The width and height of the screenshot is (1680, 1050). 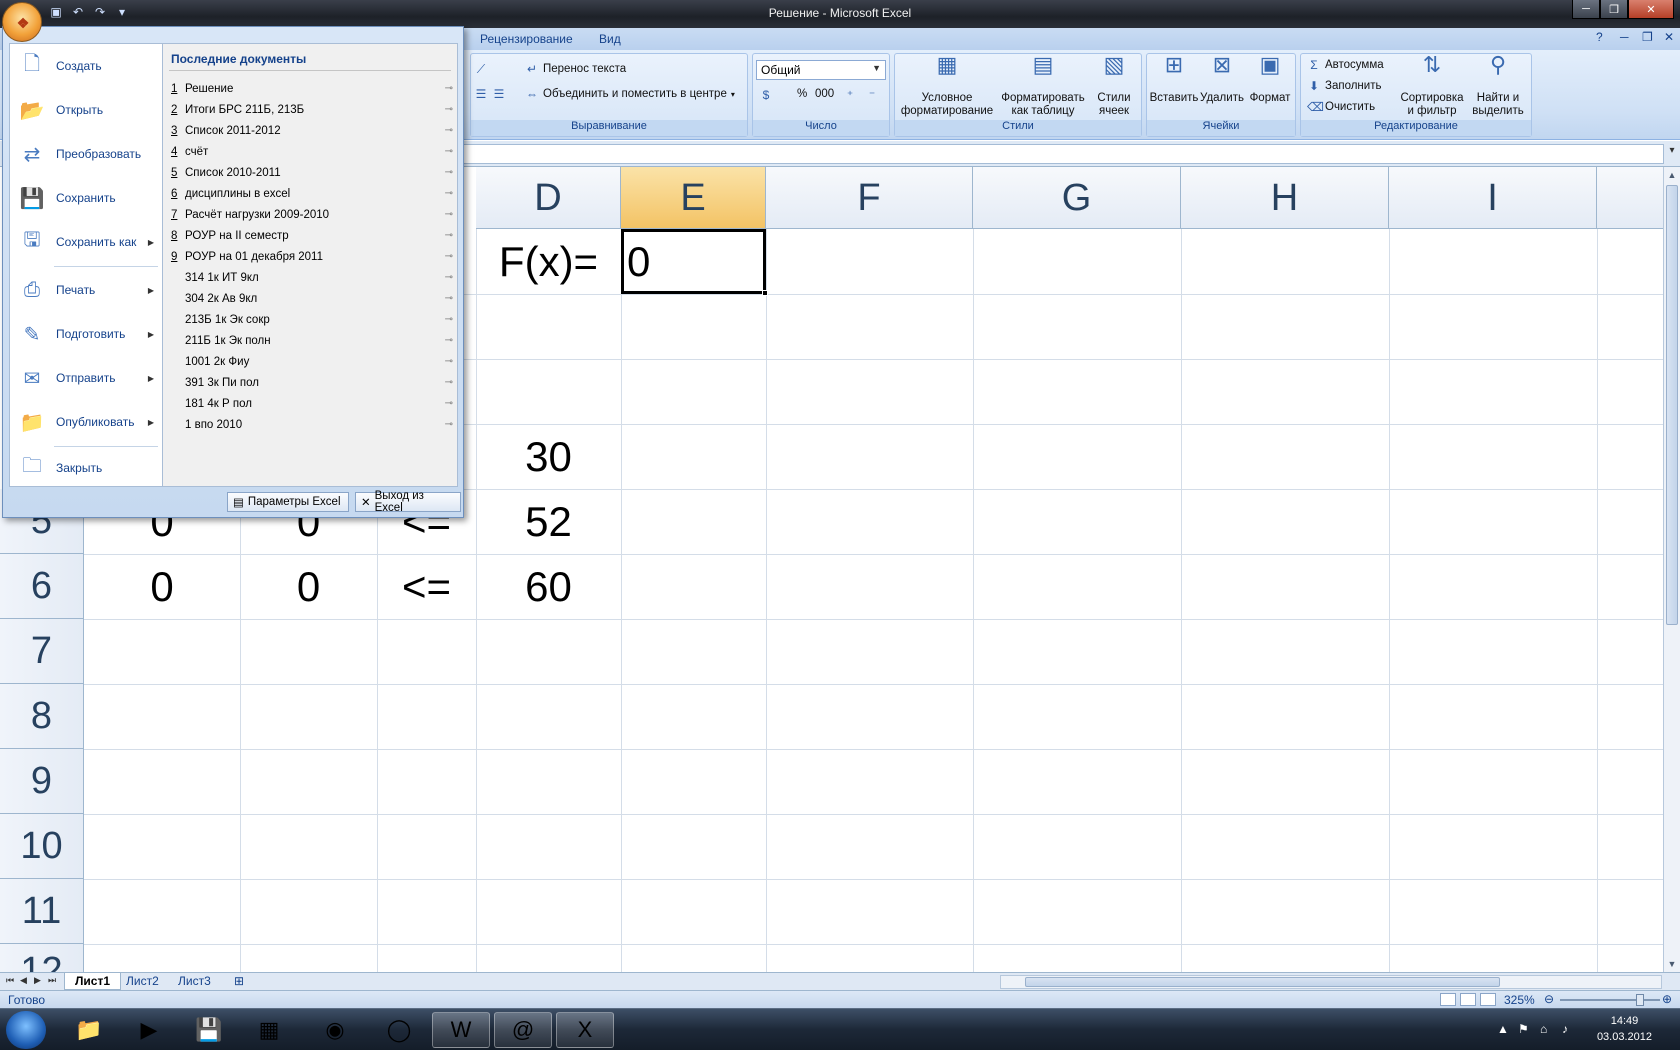 What do you see at coordinates (312, 130) in the screenshot?
I see `recent-document-item: 3 Список 2011-2012 ⊸` at bounding box center [312, 130].